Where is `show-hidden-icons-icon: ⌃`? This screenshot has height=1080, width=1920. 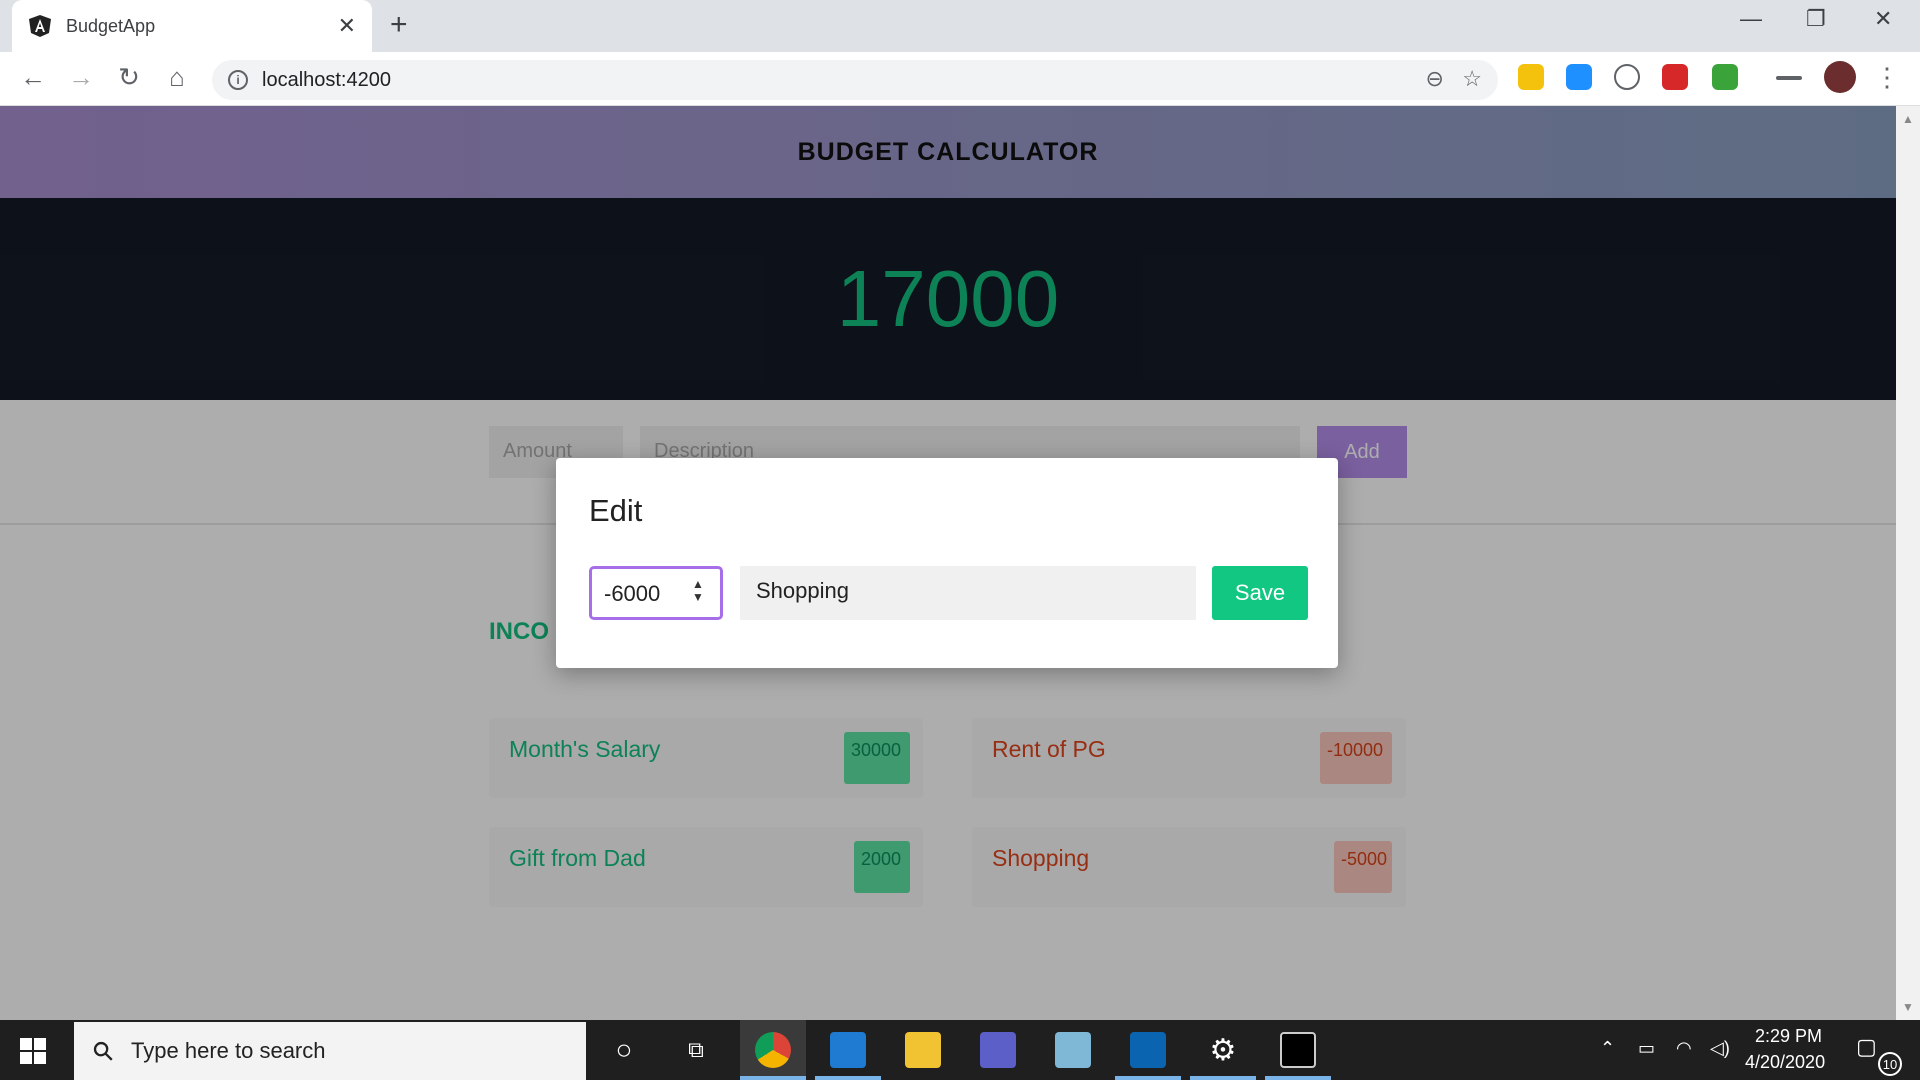 show-hidden-icons-icon: ⌃ is located at coordinates (1607, 1048).